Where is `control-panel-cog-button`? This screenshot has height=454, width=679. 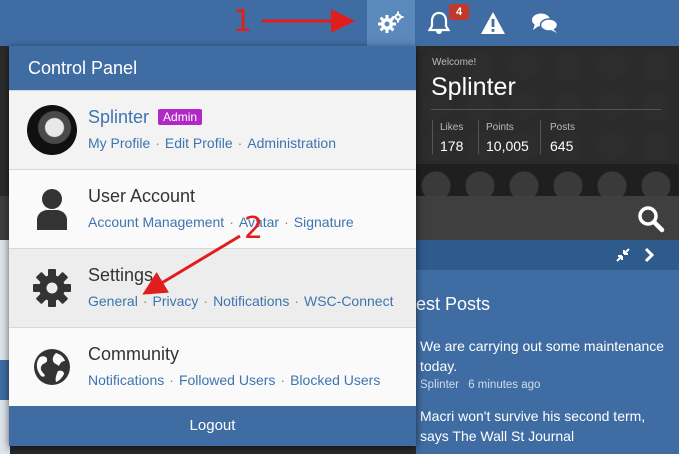 control-panel-cog-button is located at coordinates (391, 23).